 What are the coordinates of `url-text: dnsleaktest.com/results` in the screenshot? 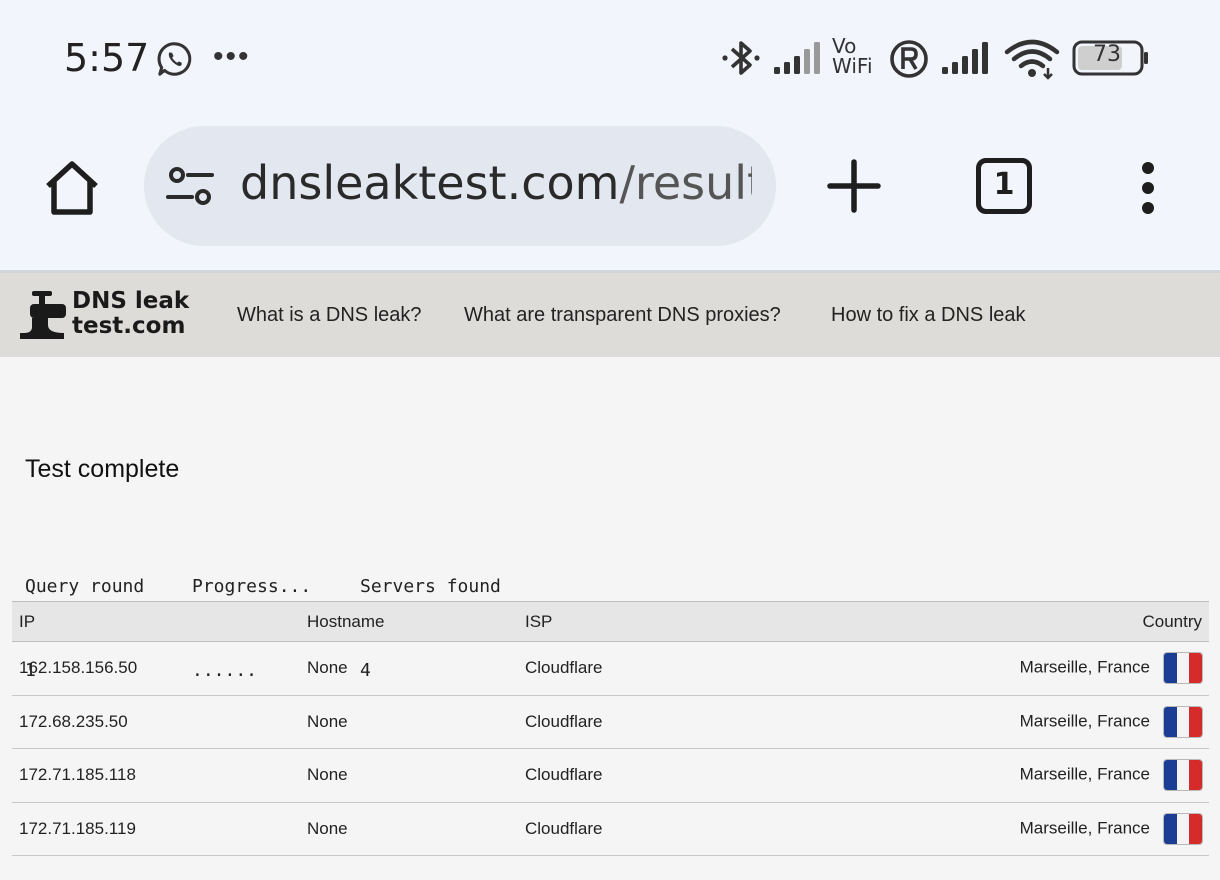 It's located at (496, 183).